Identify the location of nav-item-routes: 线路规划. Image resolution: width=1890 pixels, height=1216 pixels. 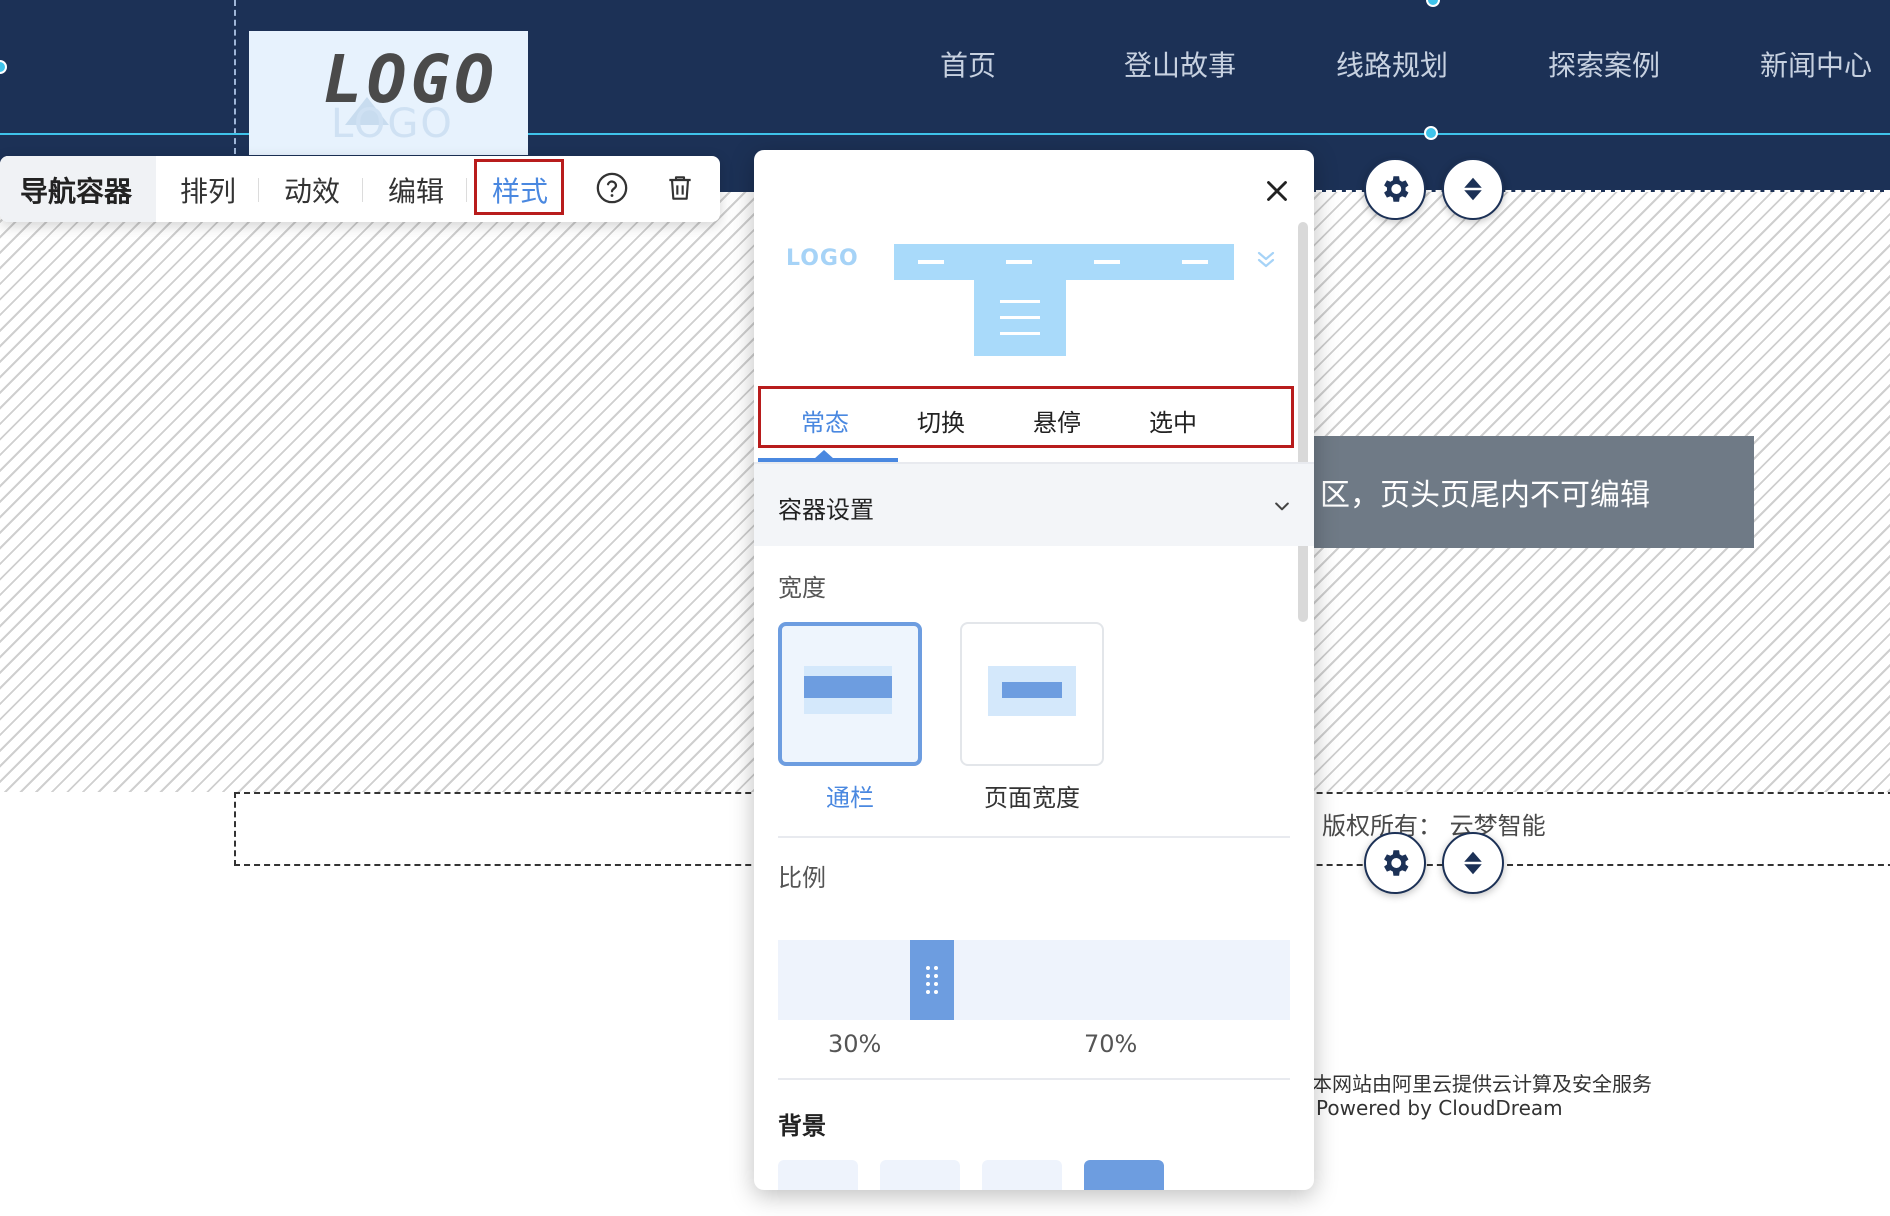
(1392, 64).